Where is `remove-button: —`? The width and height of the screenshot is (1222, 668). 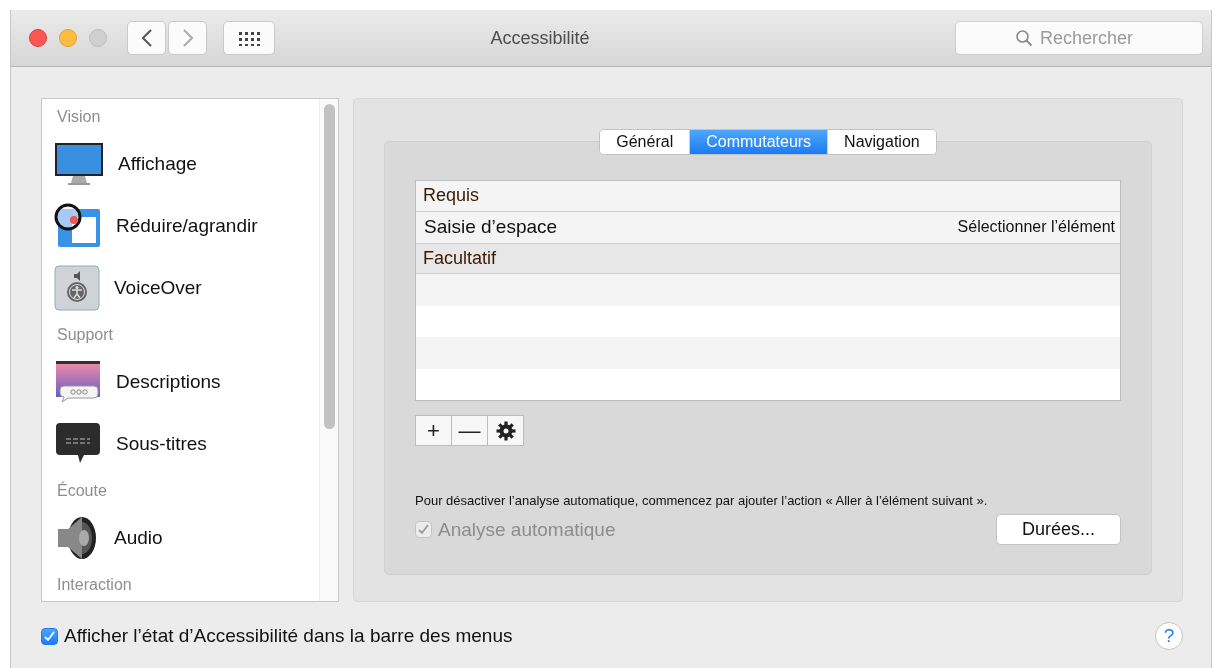 remove-button: — is located at coordinates (469, 430).